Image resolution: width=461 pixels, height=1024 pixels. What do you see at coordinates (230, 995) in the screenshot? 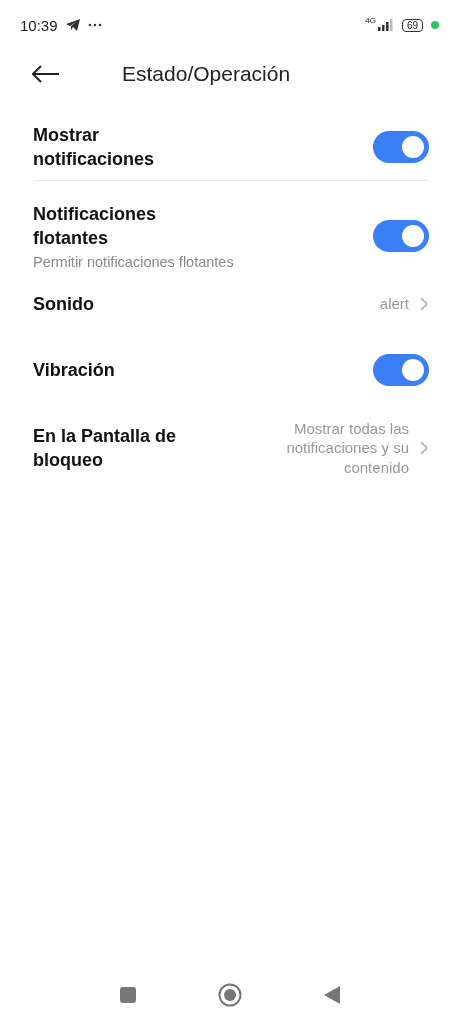
I see `home-icon` at bounding box center [230, 995].